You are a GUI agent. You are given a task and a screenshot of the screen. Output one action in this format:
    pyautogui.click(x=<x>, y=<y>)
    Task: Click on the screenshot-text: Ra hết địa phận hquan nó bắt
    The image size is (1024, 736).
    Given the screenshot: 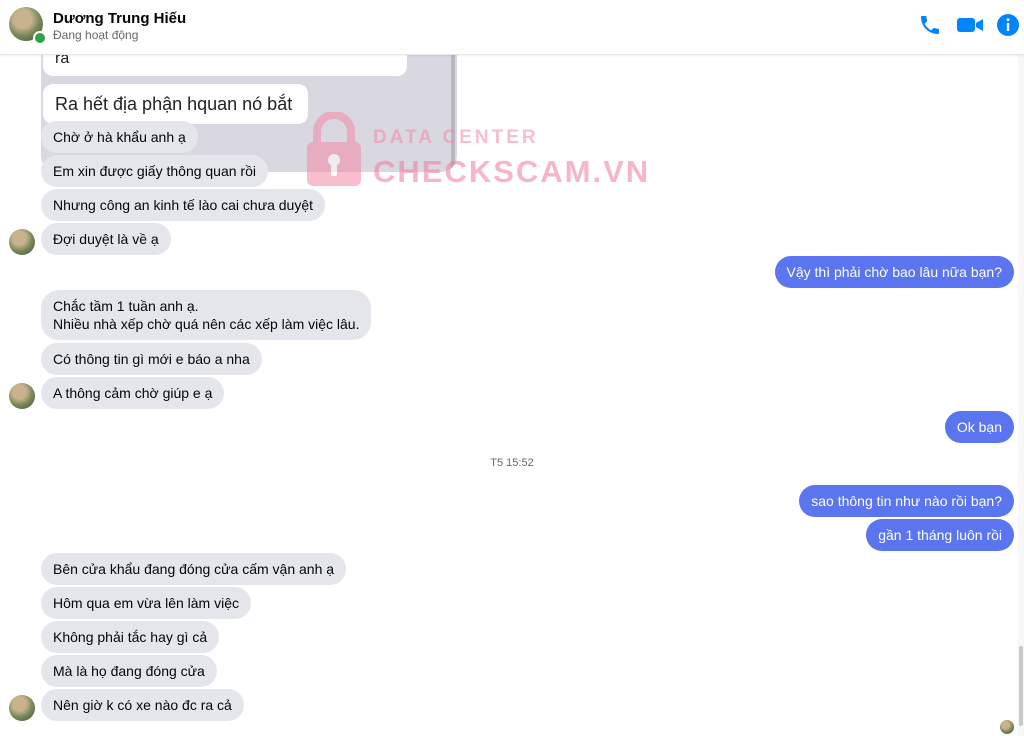 What is the action you would take?
    pyautogui.click(x=175, y=104)
    